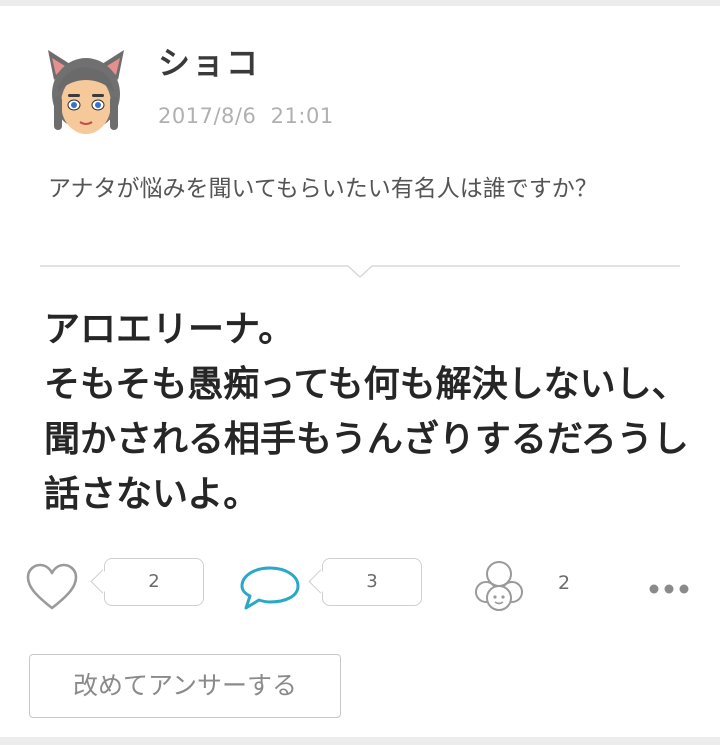 This screenshot has height=745, width=720. What do you see at coordinates (564, 583) in the screenshot?
I see `empathy-count: 2` at bounding box center [564, 583].